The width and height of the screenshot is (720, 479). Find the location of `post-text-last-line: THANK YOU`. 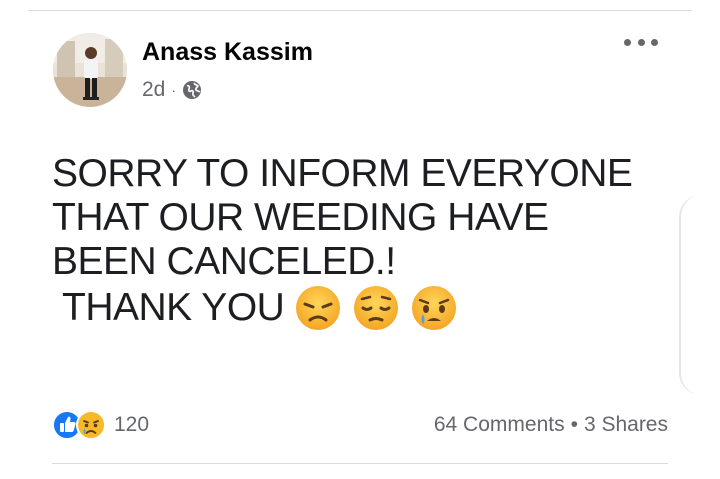

post-text-last-line: THANK YOU is located at coordinates (364, 308).